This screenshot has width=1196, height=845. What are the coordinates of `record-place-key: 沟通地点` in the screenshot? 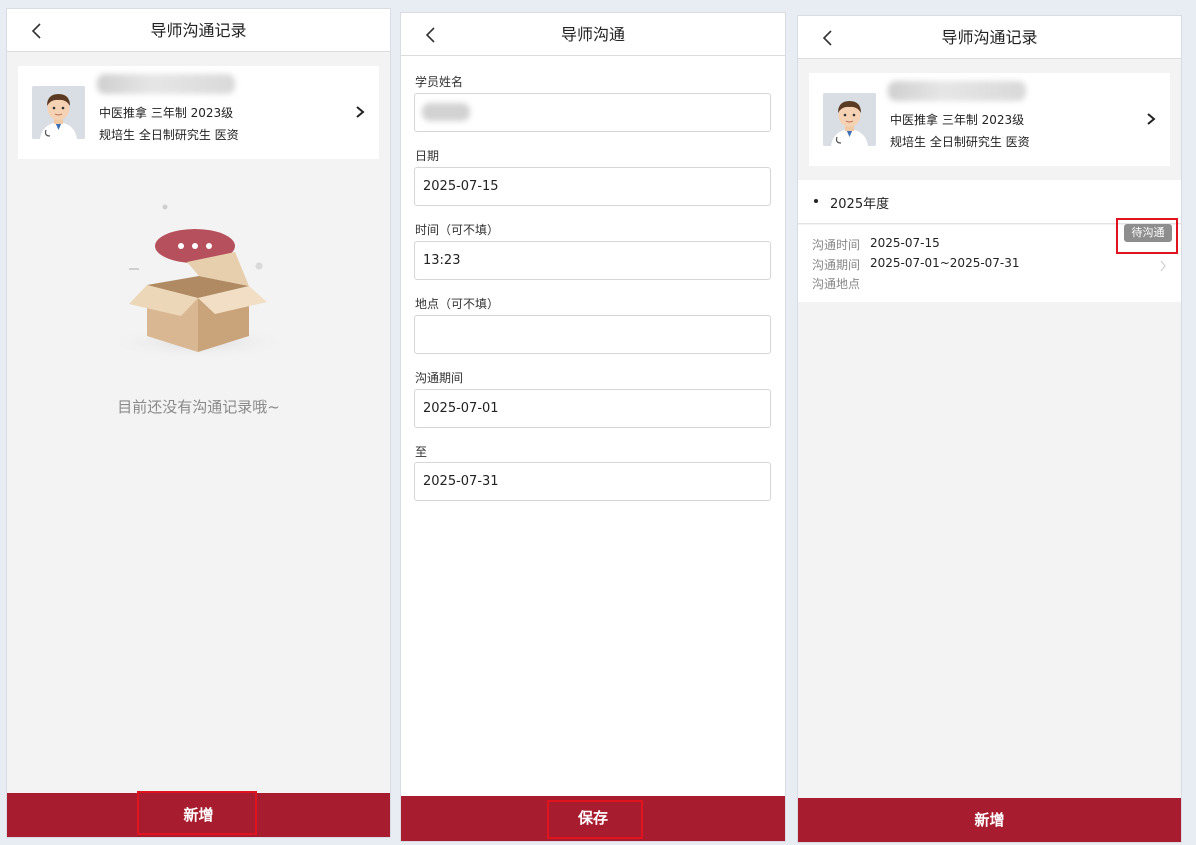 It's located at (836, 284).